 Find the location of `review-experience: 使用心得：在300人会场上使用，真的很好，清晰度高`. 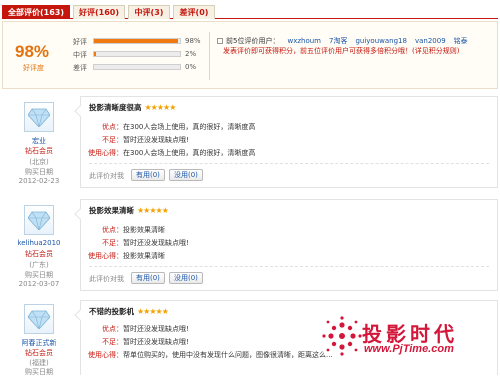

review-experience: 使用心得：在300人会场上使用，真的很好，清晰度高 is located at coordinates (168, 153).